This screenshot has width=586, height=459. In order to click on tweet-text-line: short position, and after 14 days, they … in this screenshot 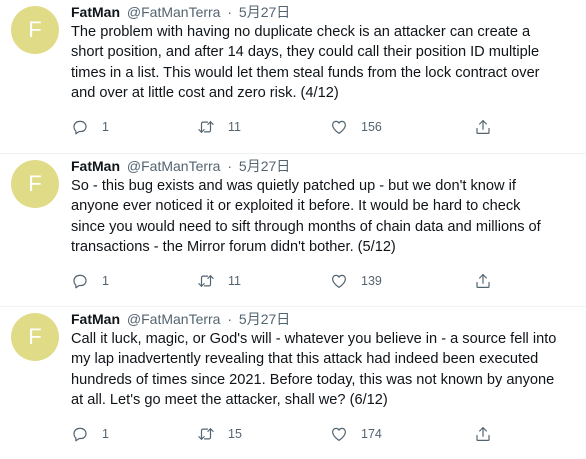, I will do `click(305, 52)`.